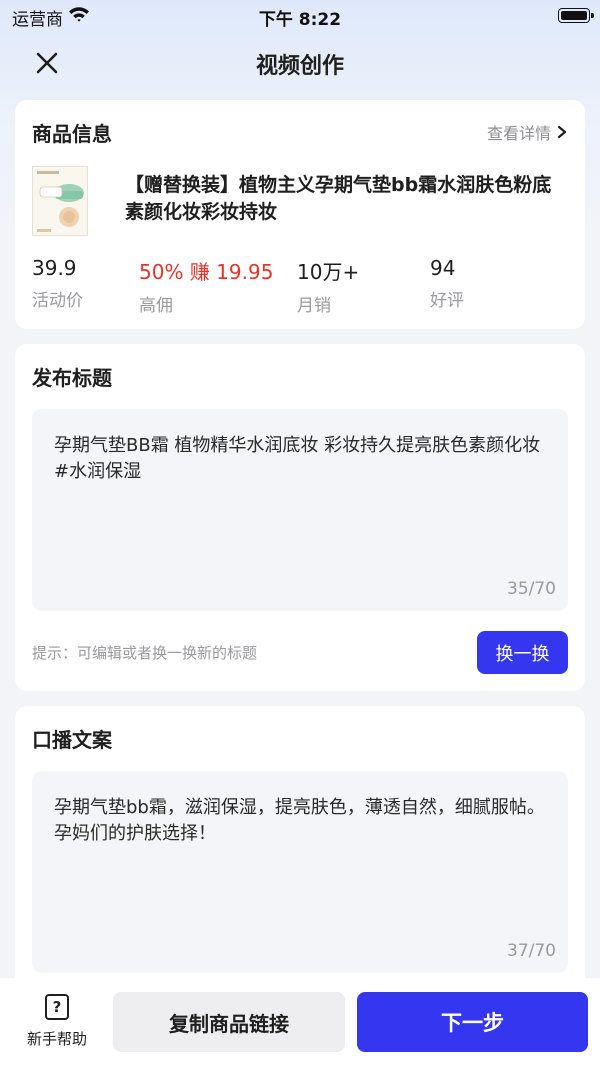  Describe the element at coordinates (206, 286) in the screenshot. I see `stat-commission: 50% 赚 19.95 高佣` at that location.